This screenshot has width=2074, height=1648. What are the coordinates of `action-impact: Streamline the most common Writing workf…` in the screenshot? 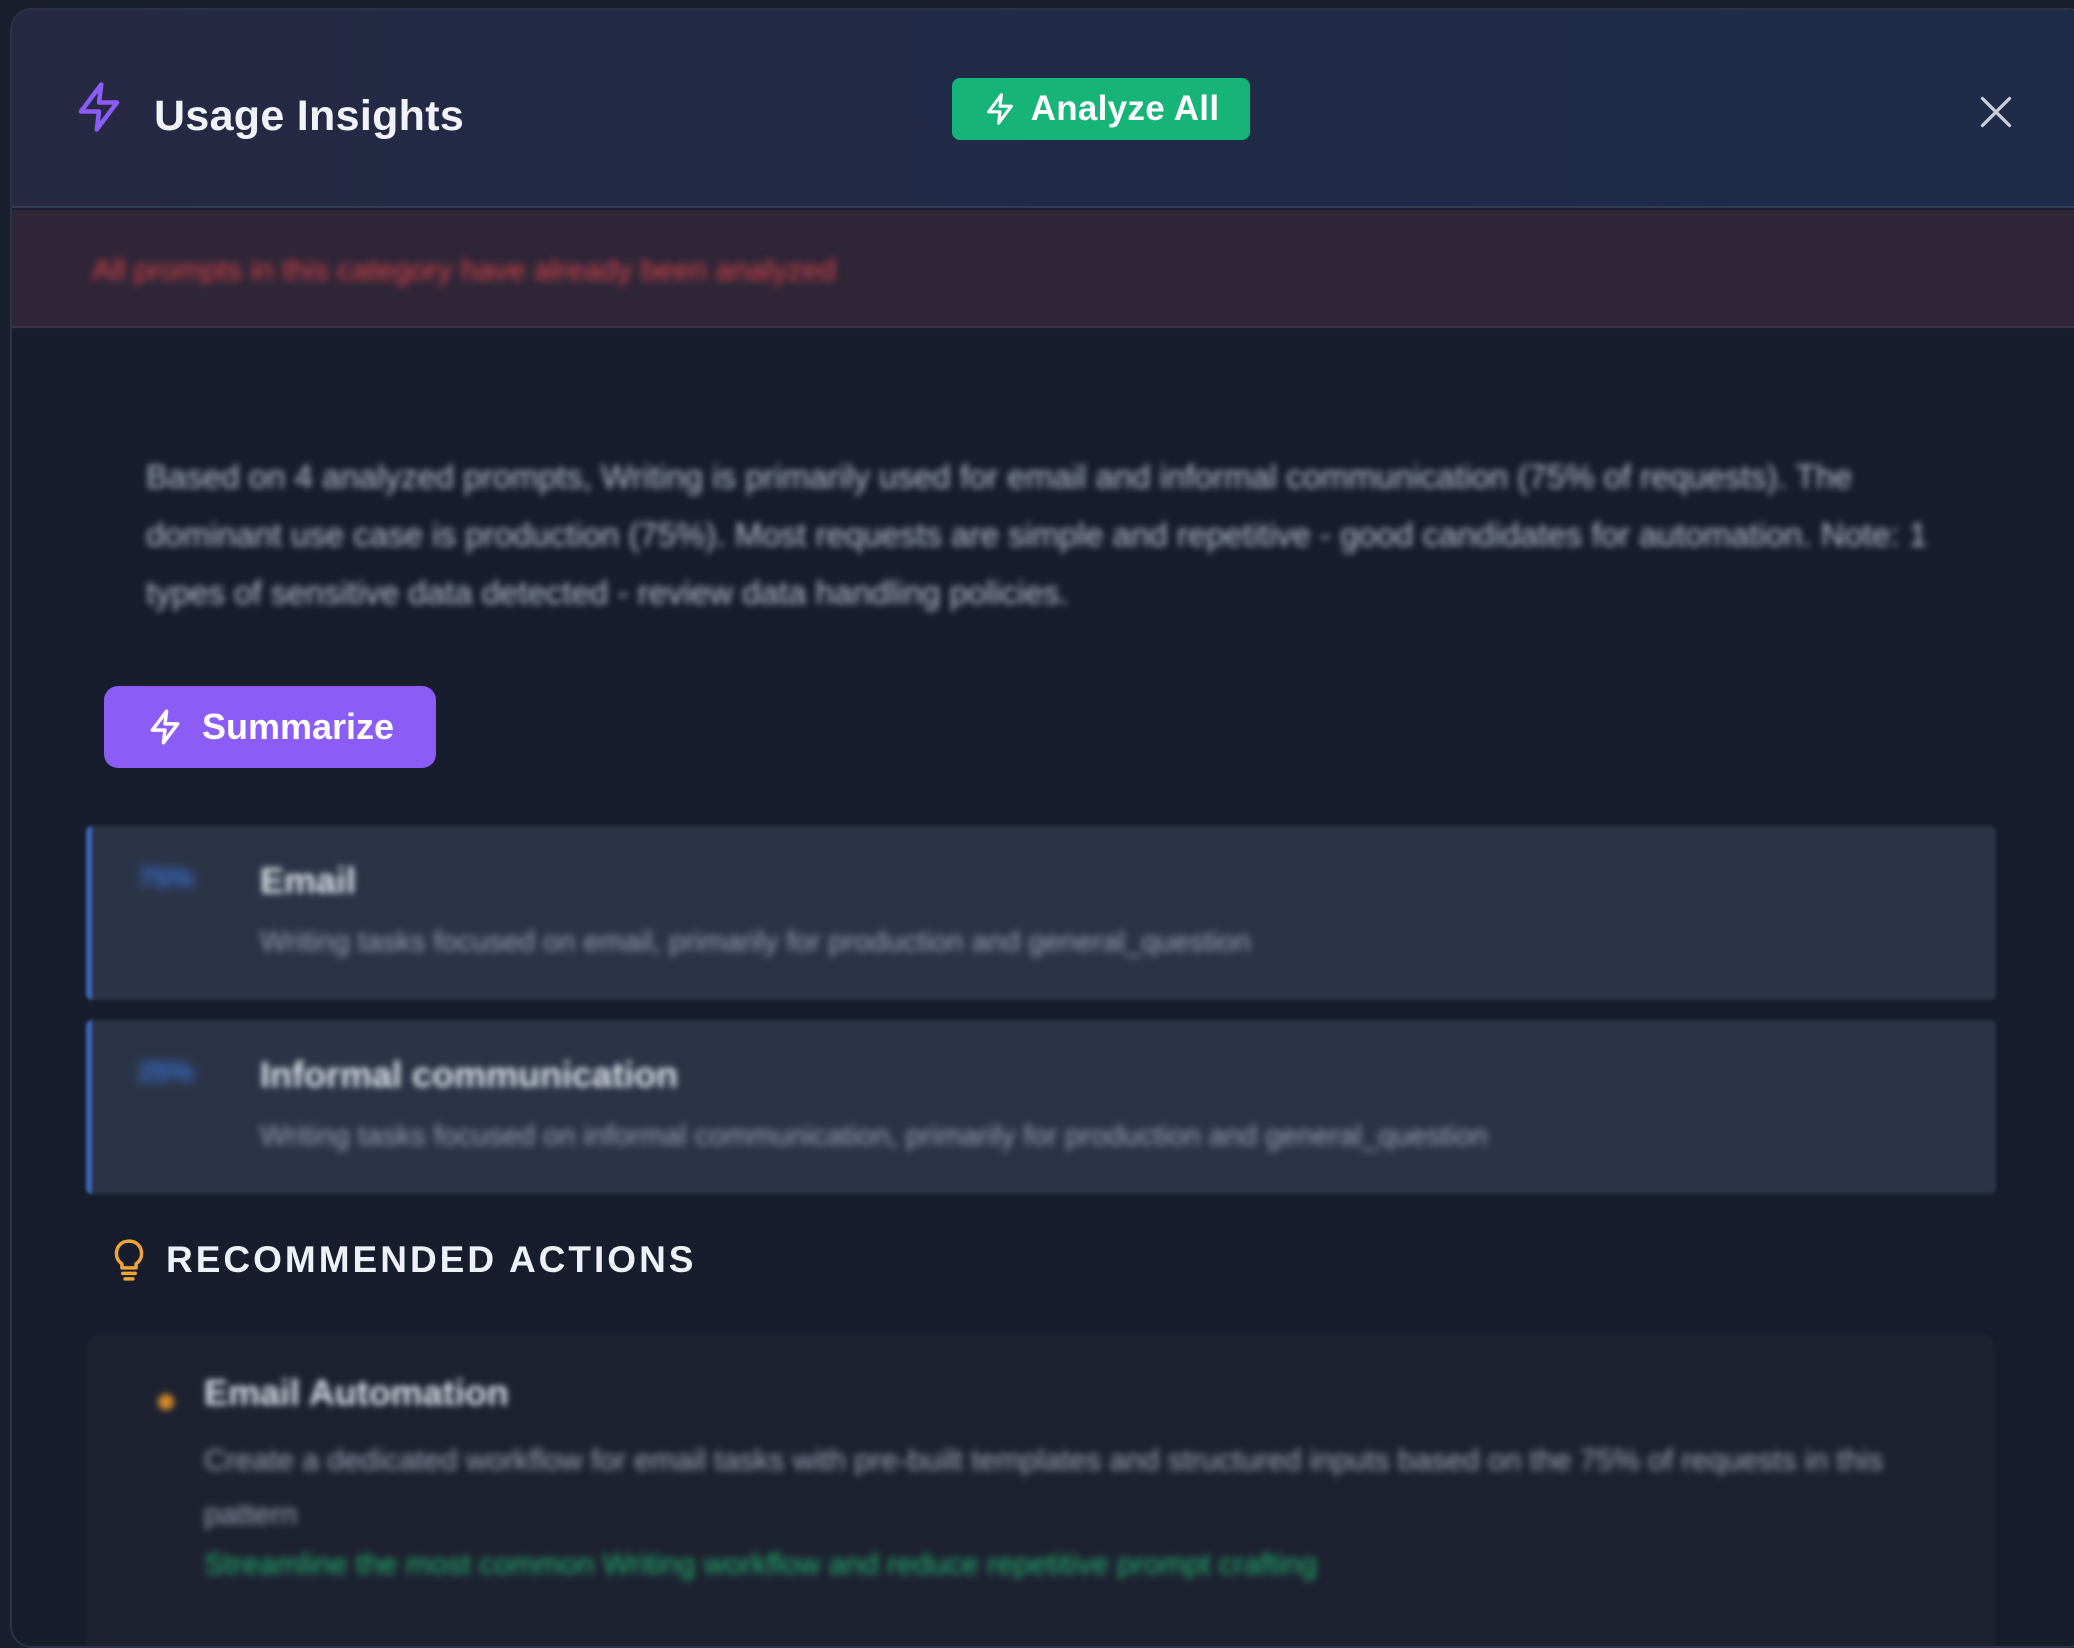 It's located at (761, 1564).